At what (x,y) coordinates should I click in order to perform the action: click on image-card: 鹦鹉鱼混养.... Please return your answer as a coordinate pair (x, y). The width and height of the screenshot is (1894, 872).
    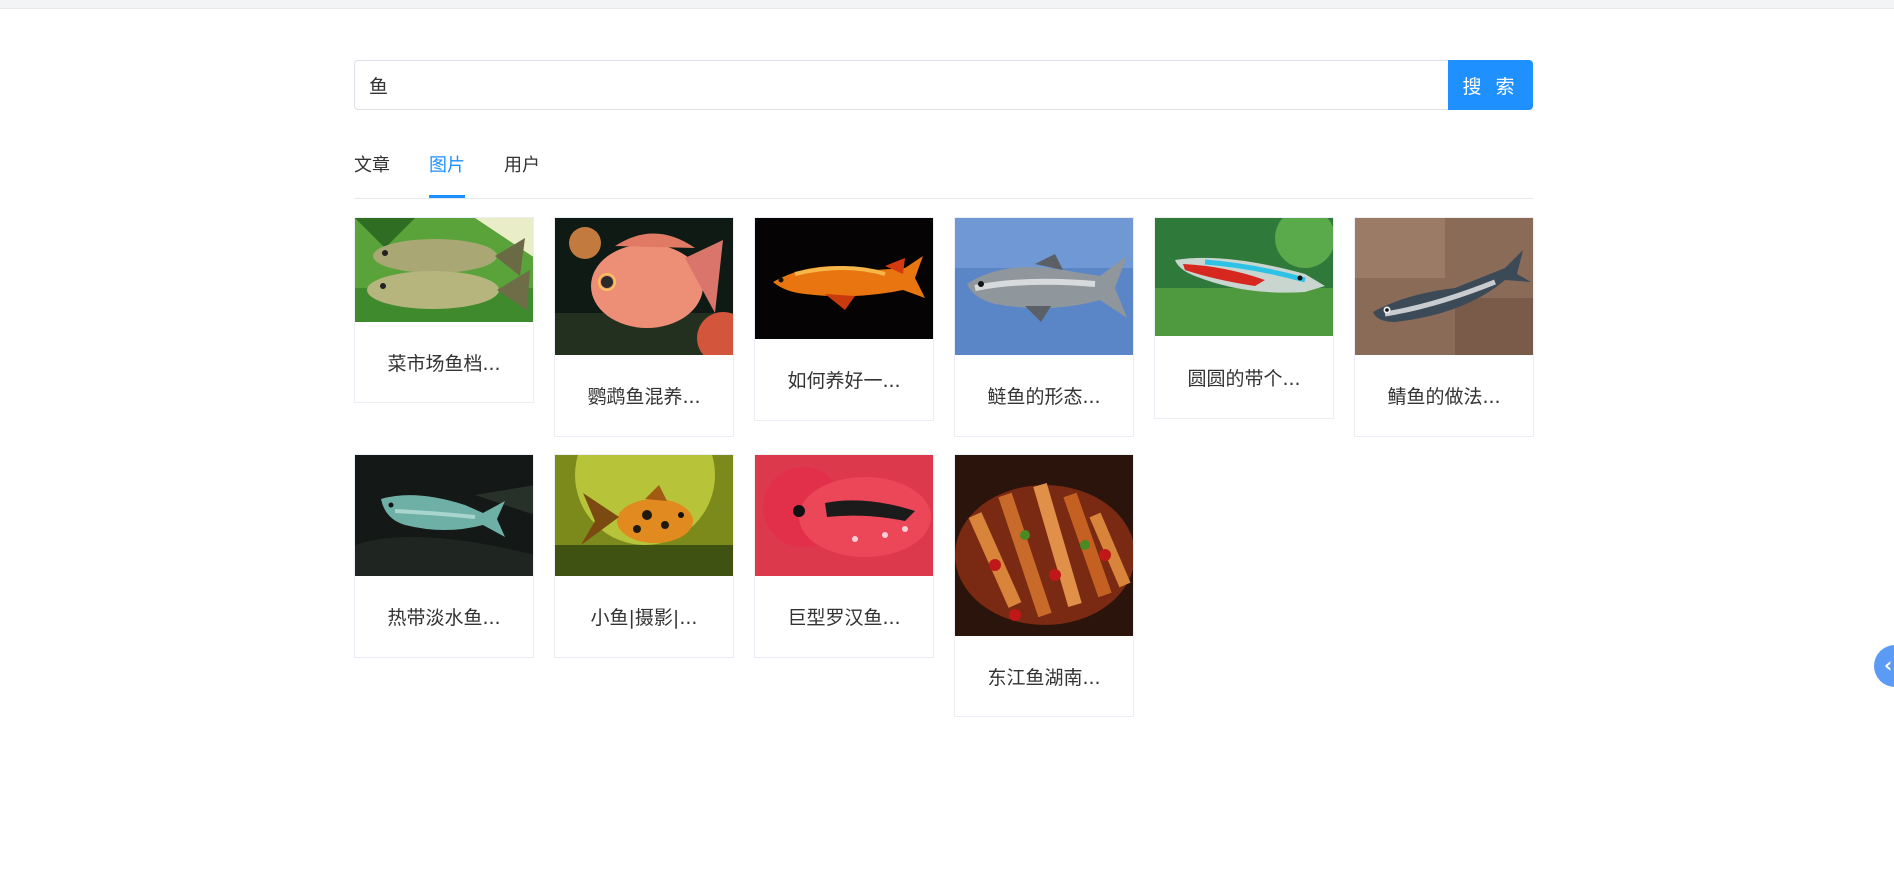
    Looking at the image, I should click on (644, 327).